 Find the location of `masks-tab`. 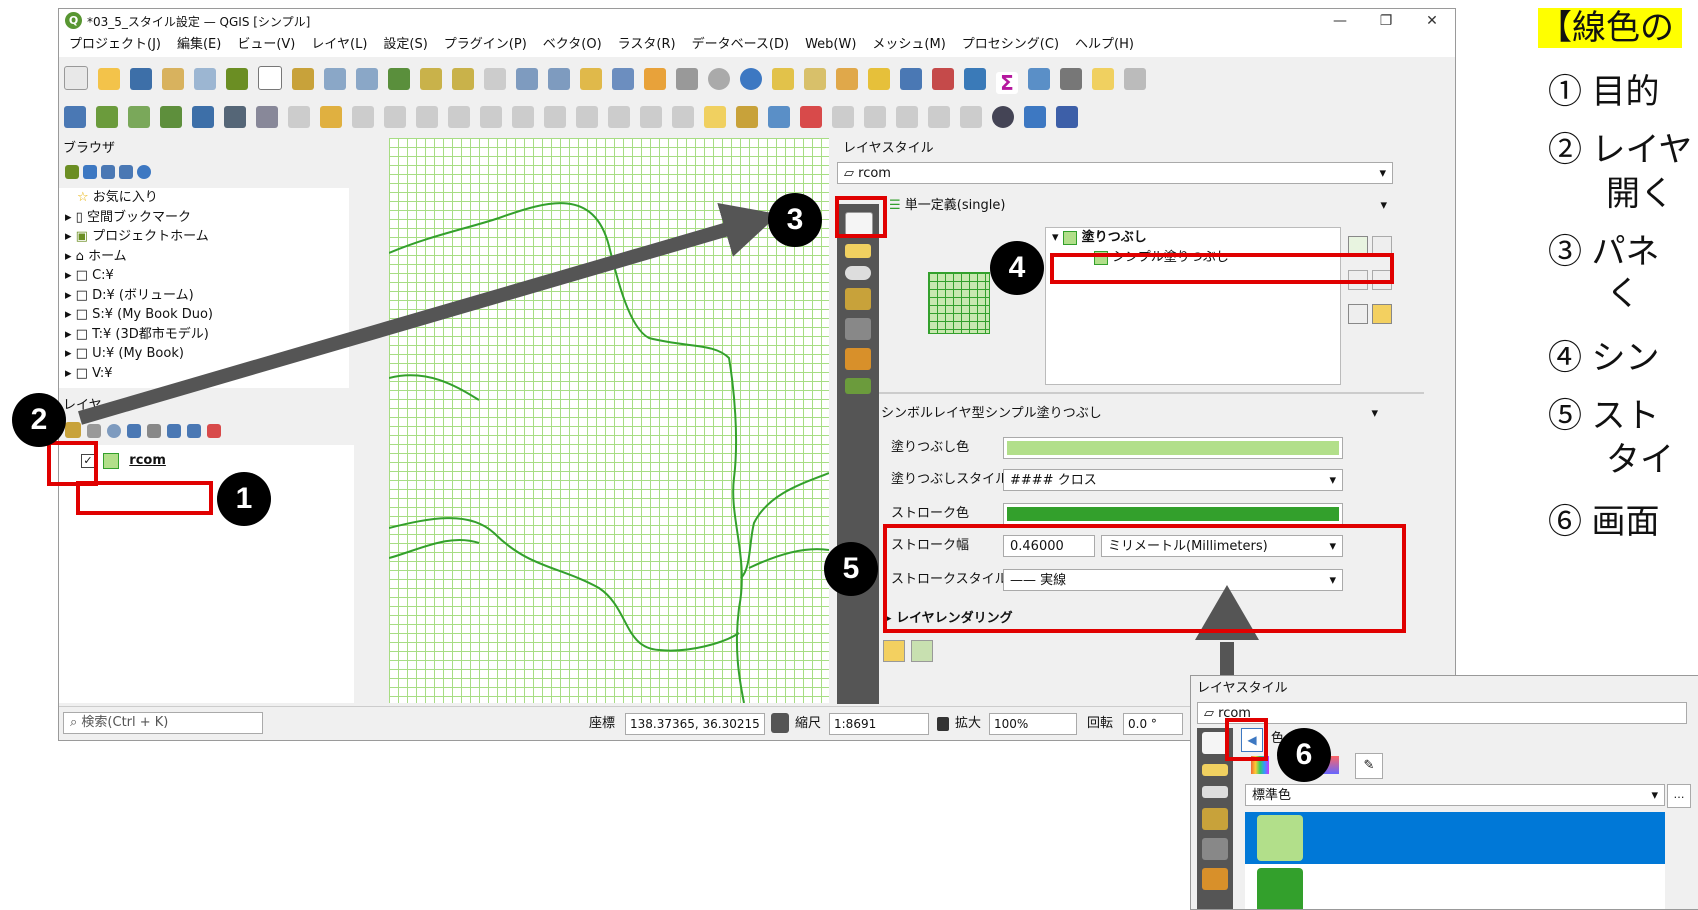

masks-tab is located at coordinates (1215, 792).